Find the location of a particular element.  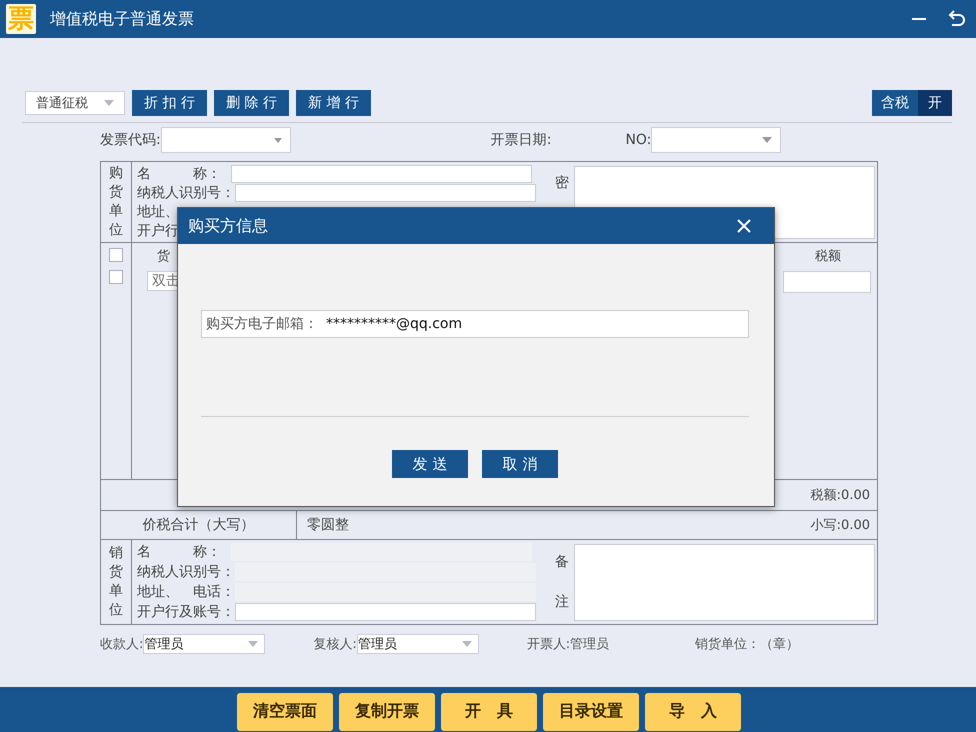

signer-text: 销货单位：（章） is located at coordinates (747, 644).